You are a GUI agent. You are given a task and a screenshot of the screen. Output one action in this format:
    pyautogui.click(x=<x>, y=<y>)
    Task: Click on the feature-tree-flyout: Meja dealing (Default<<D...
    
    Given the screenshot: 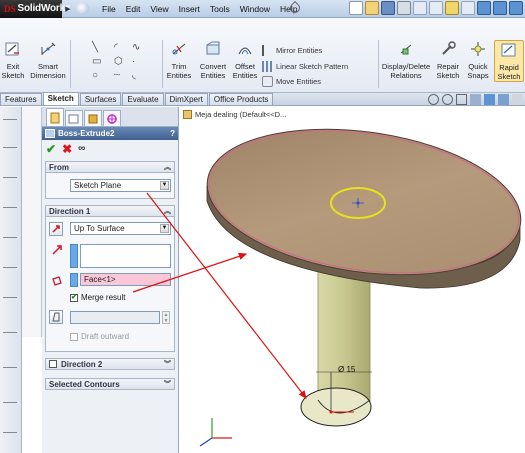 What is the action you would take?
    pyautogui.click(x=234, y=114)
    